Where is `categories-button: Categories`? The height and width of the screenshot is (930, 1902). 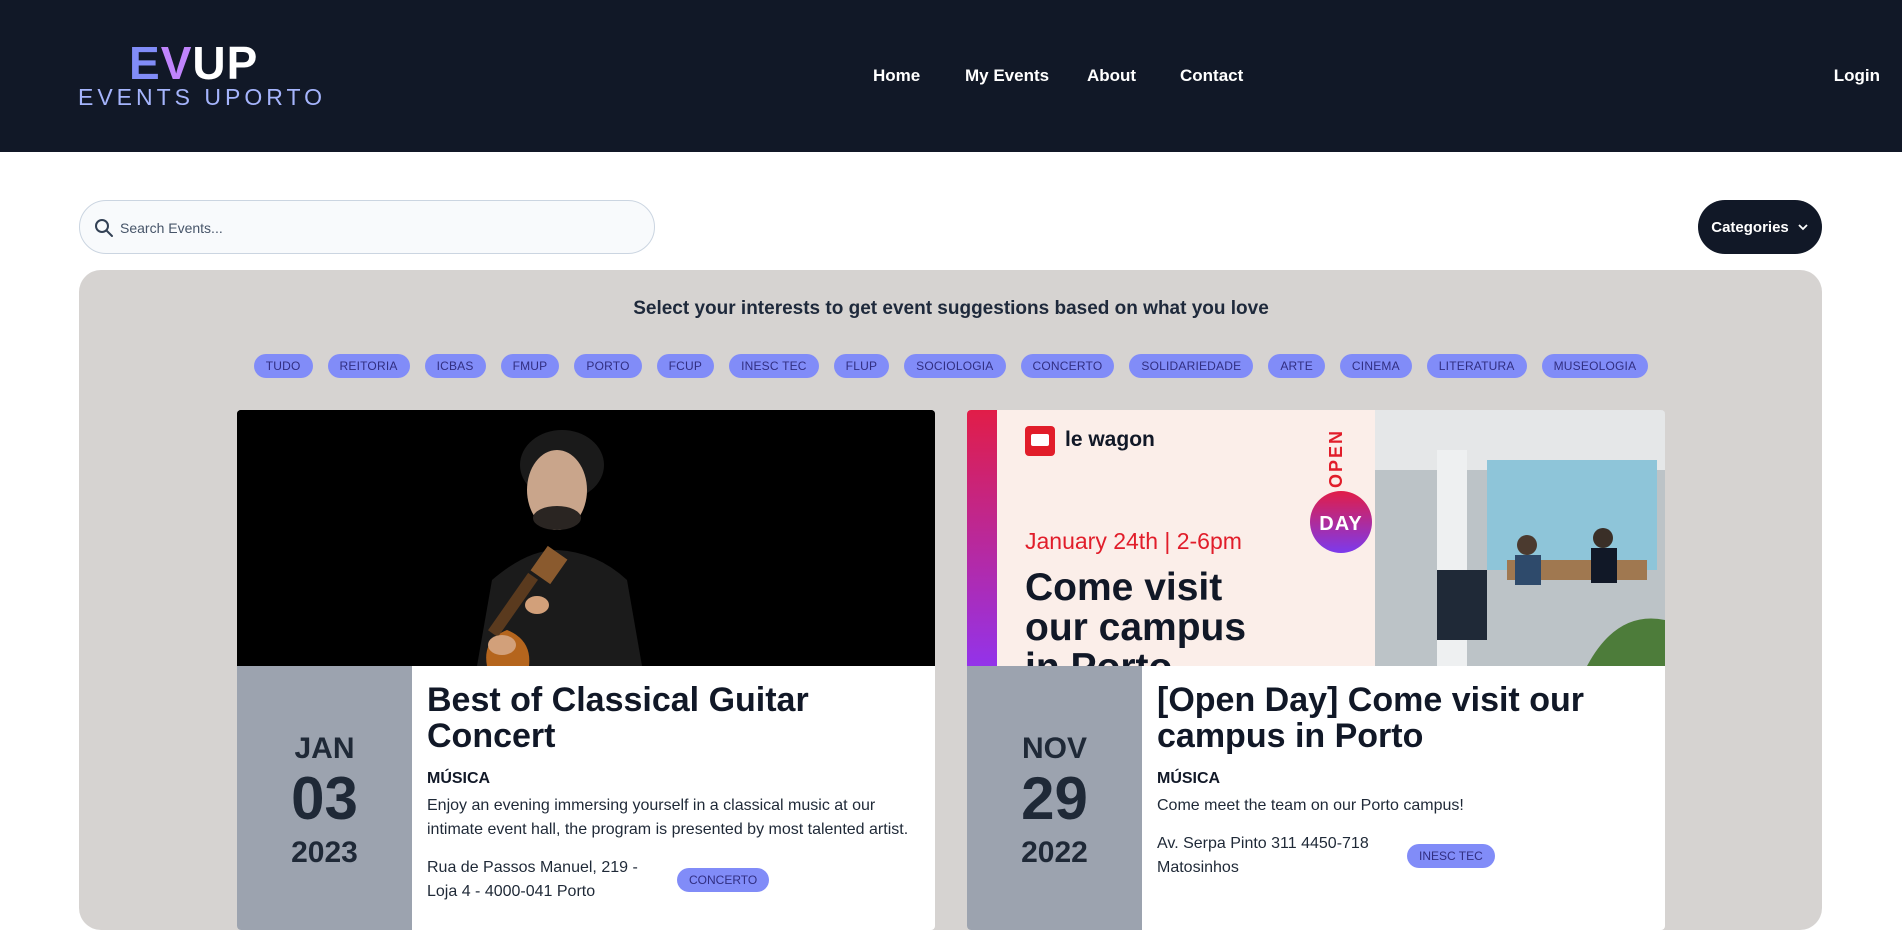 categories-button: Categories is located at coordinates (1760, 227).